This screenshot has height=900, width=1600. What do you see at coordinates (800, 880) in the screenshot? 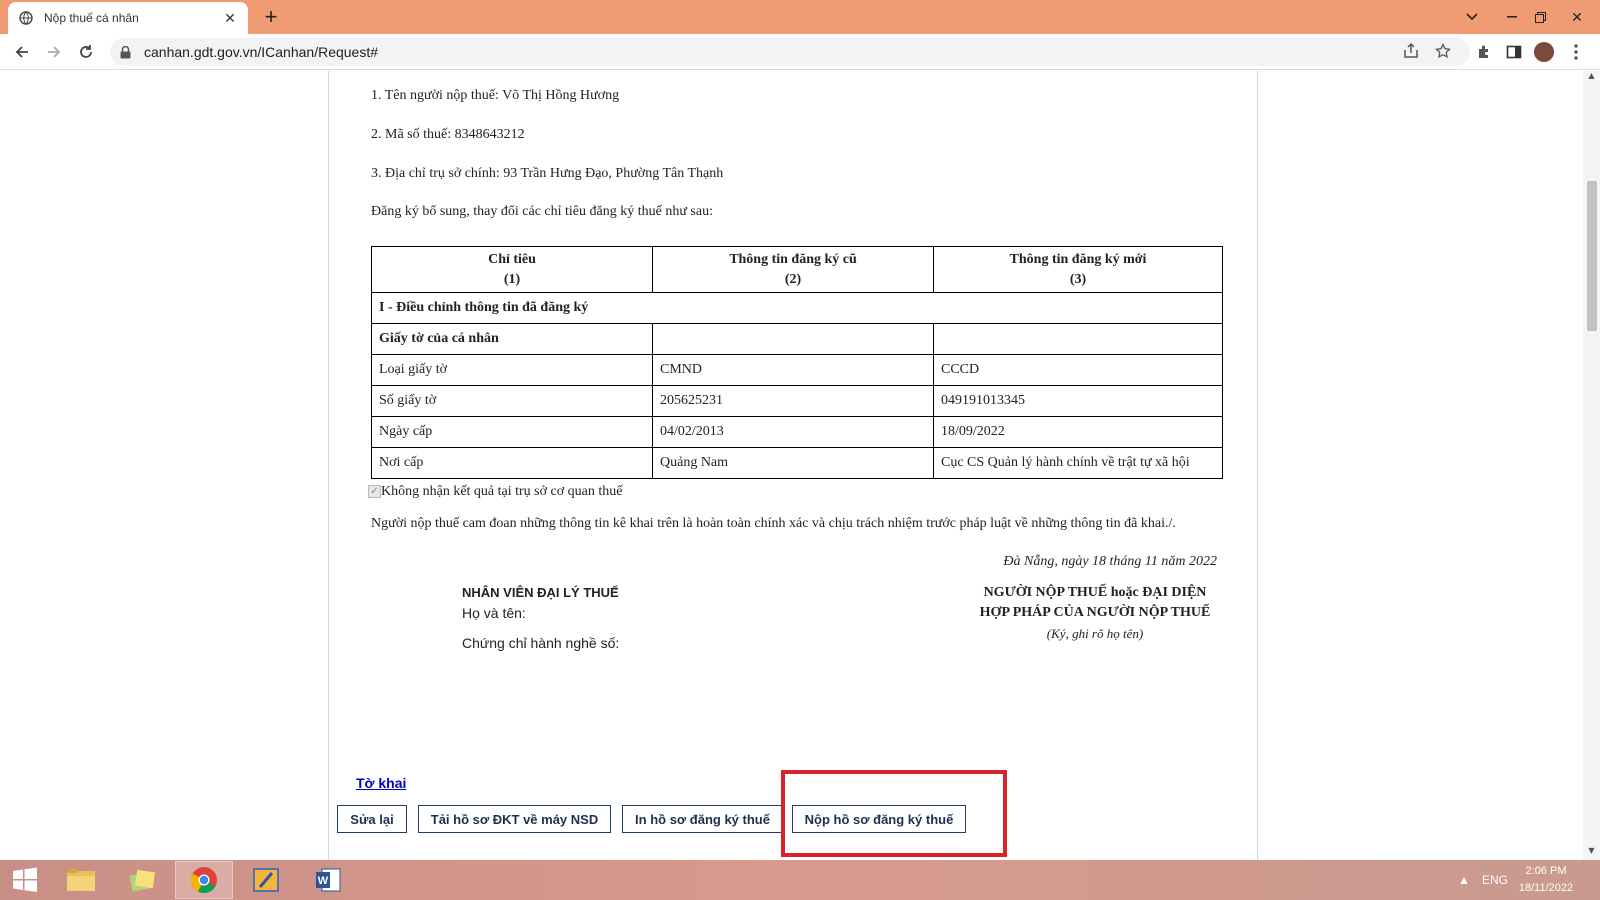
I see `windows-taskbar: W ▲ ENG 2:06 PM 18/11/2022` at bounding box center [800, 880].